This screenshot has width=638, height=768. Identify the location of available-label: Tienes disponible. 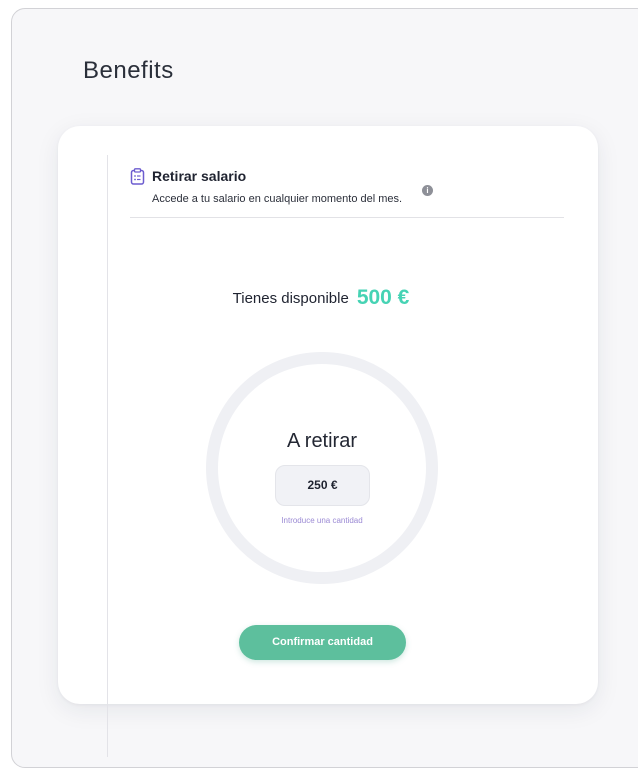
(290, 298).